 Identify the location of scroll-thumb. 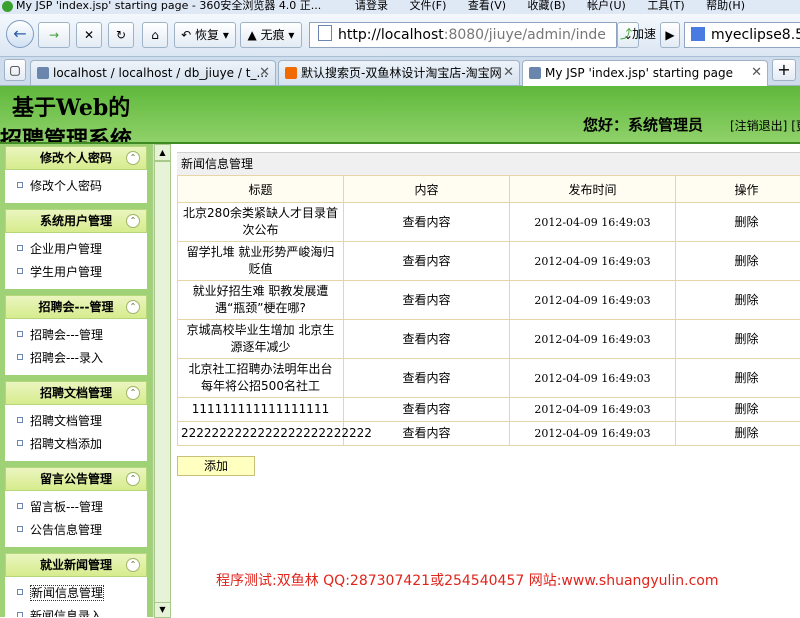
(162, 382).